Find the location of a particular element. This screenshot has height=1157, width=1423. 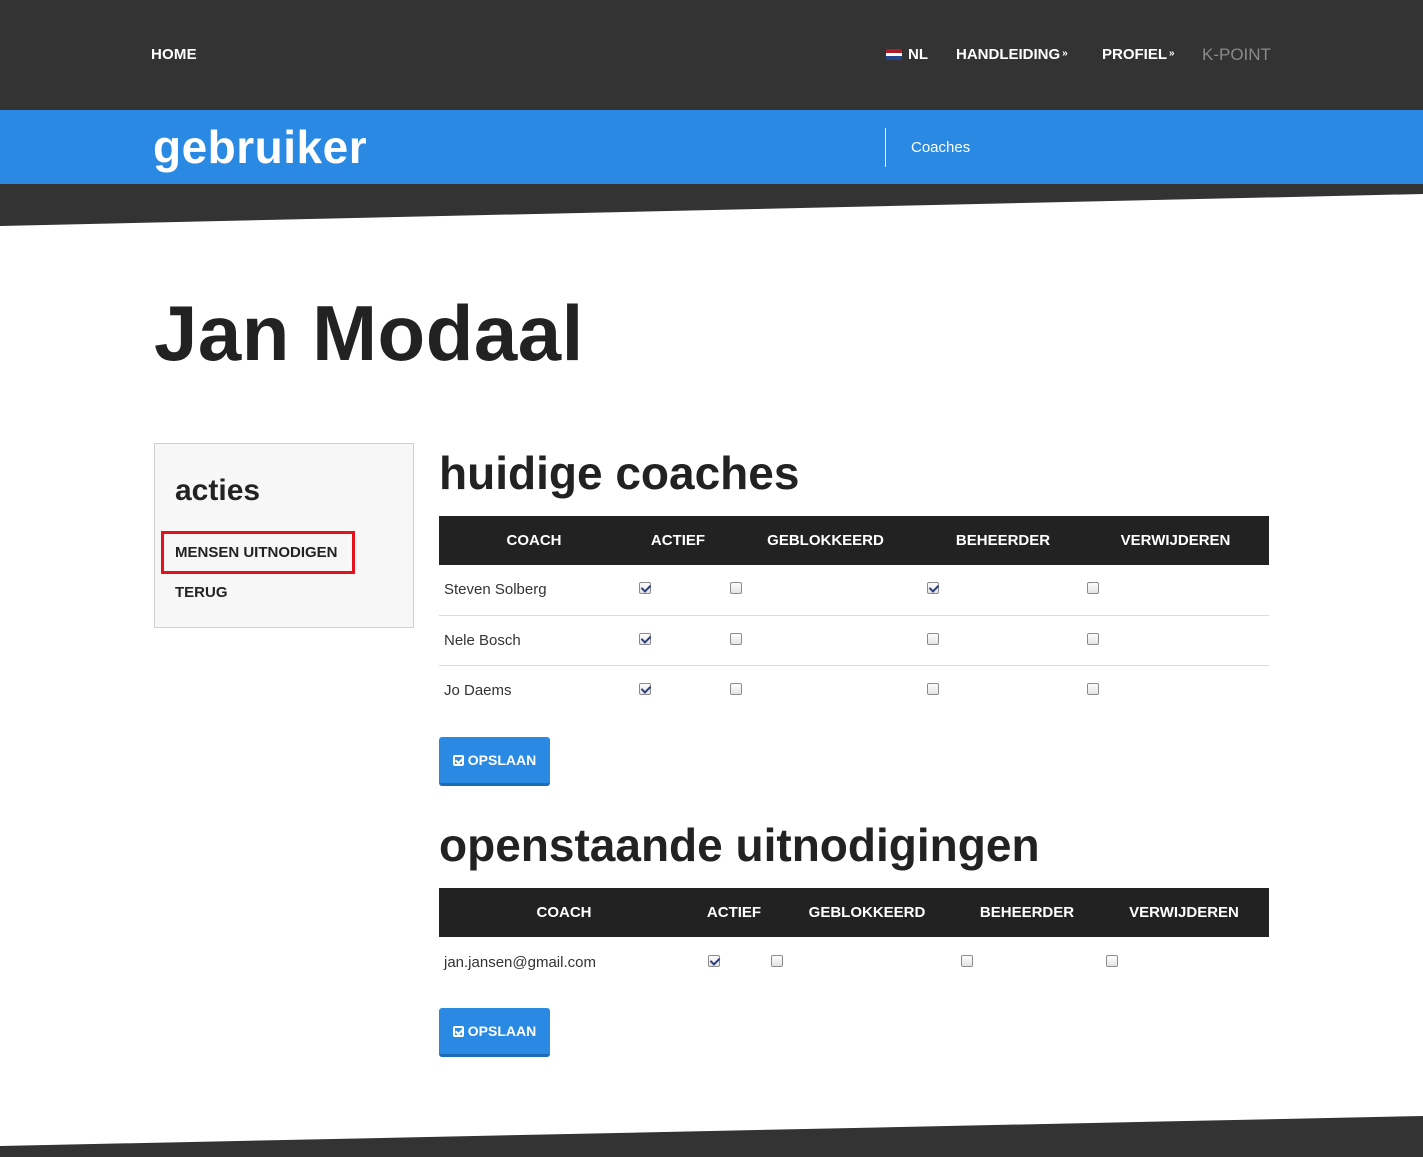

table-row: Nele Bosch is located at coordinates (854, 640).